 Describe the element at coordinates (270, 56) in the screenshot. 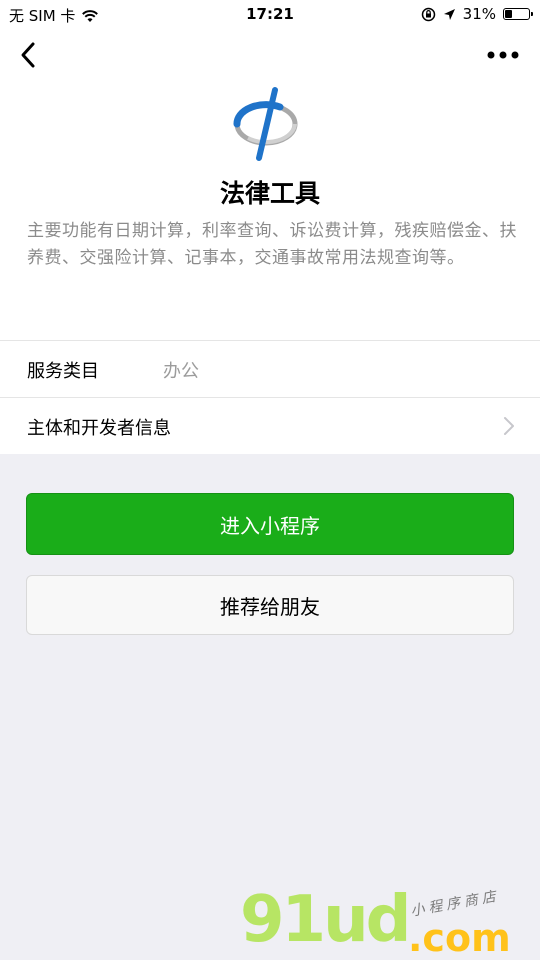

I see `navigation-bar` at that location.